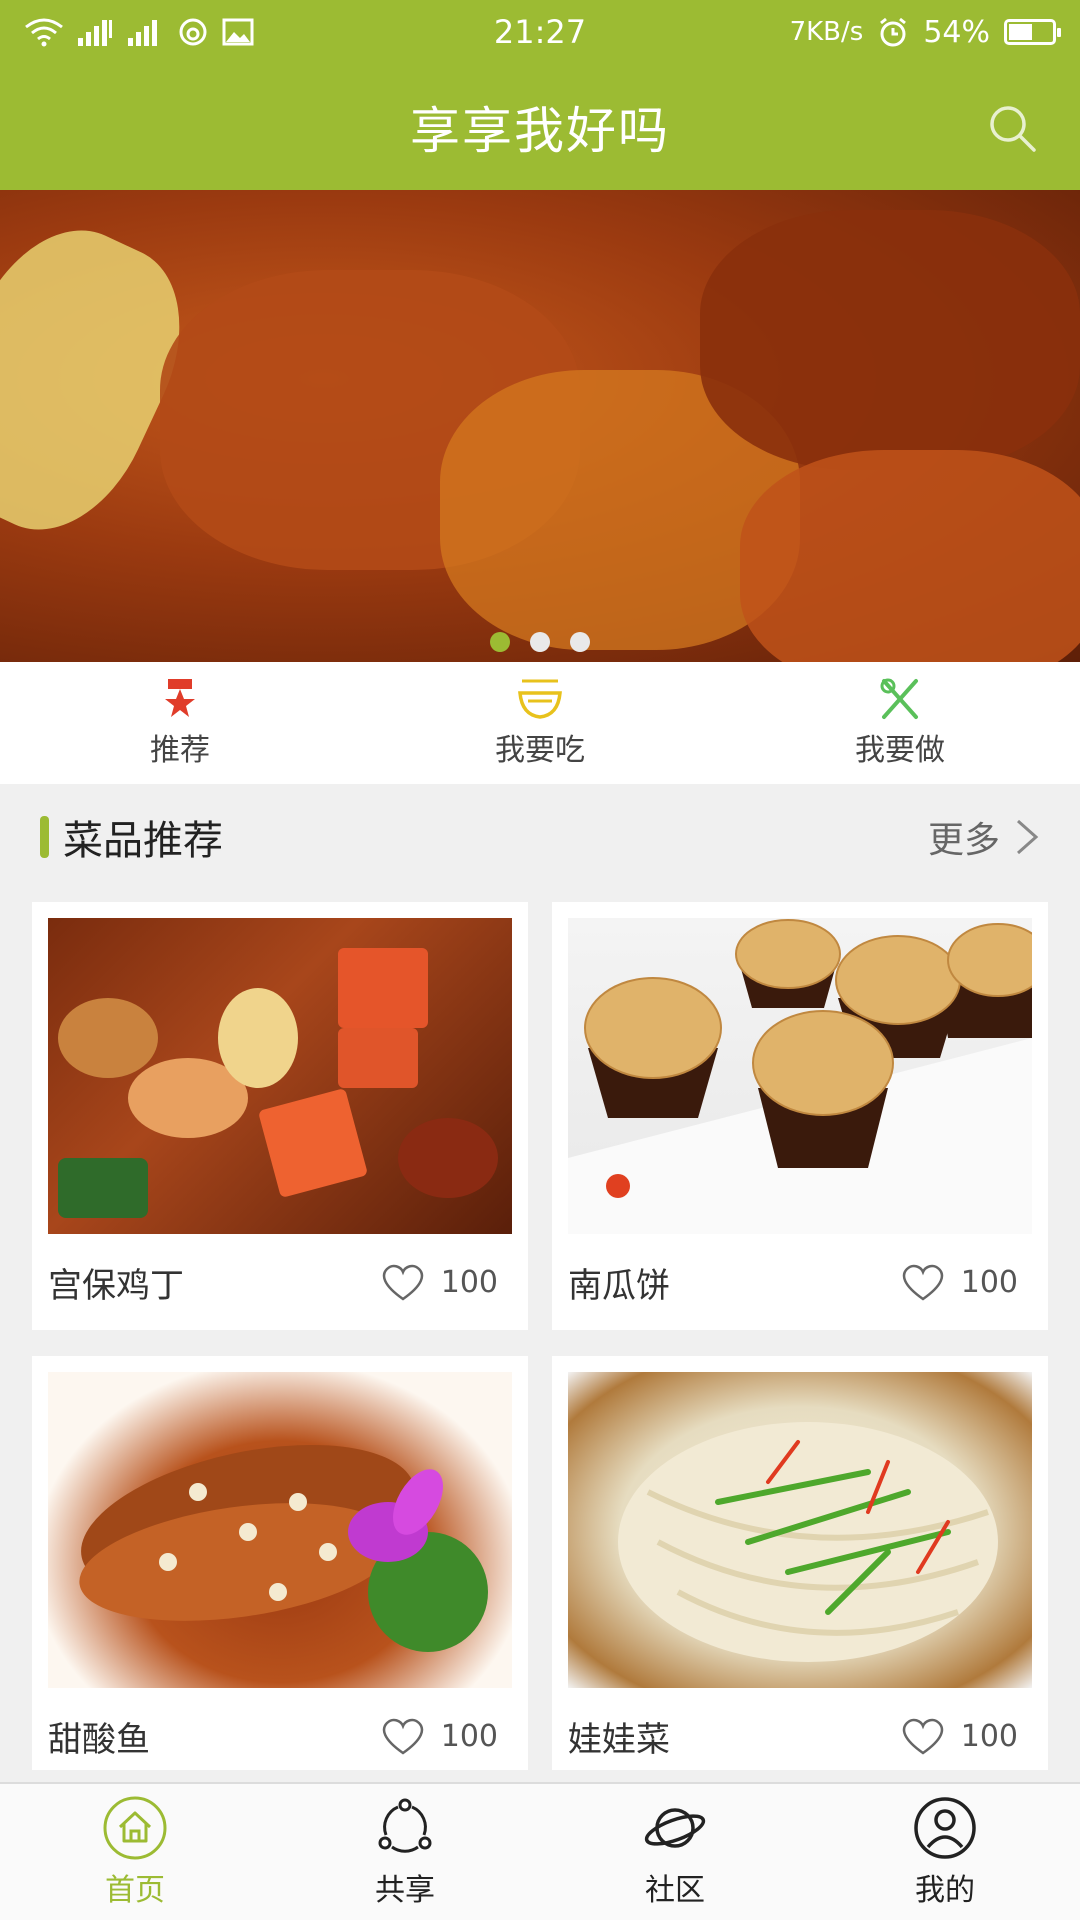  I want to click on category-row: 推荐 我要吃 我要做, so click(540, 723).